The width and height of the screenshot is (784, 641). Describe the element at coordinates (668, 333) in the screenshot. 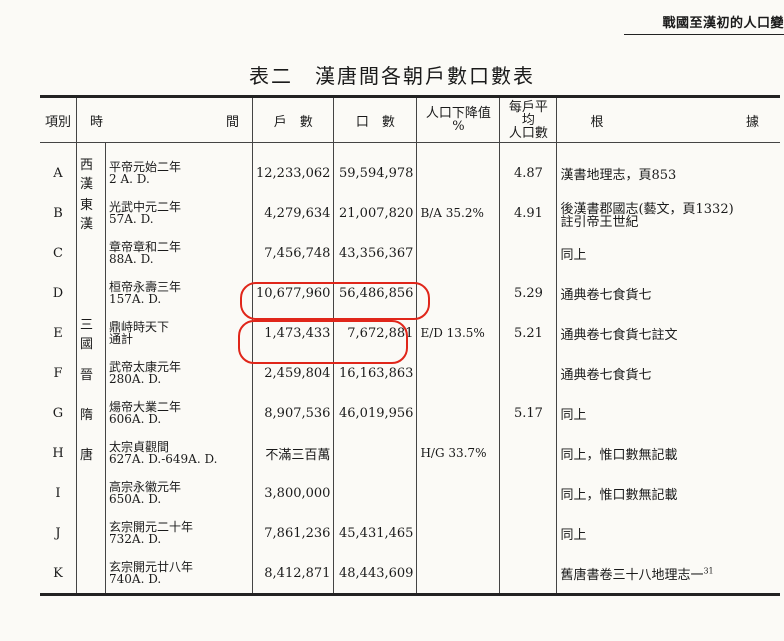

I see `row-source: 通典卷七食貨七註文` at that location.